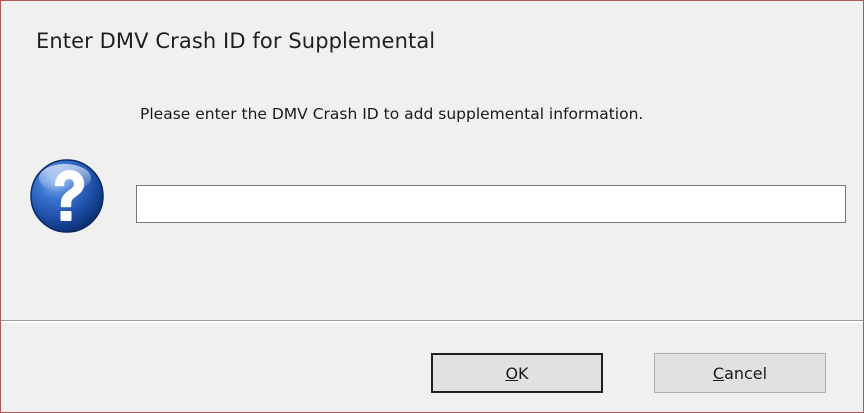 The width and height of the screenshot is (864, 413). I want to click on ok-button-label: OK, so click(517, 373).